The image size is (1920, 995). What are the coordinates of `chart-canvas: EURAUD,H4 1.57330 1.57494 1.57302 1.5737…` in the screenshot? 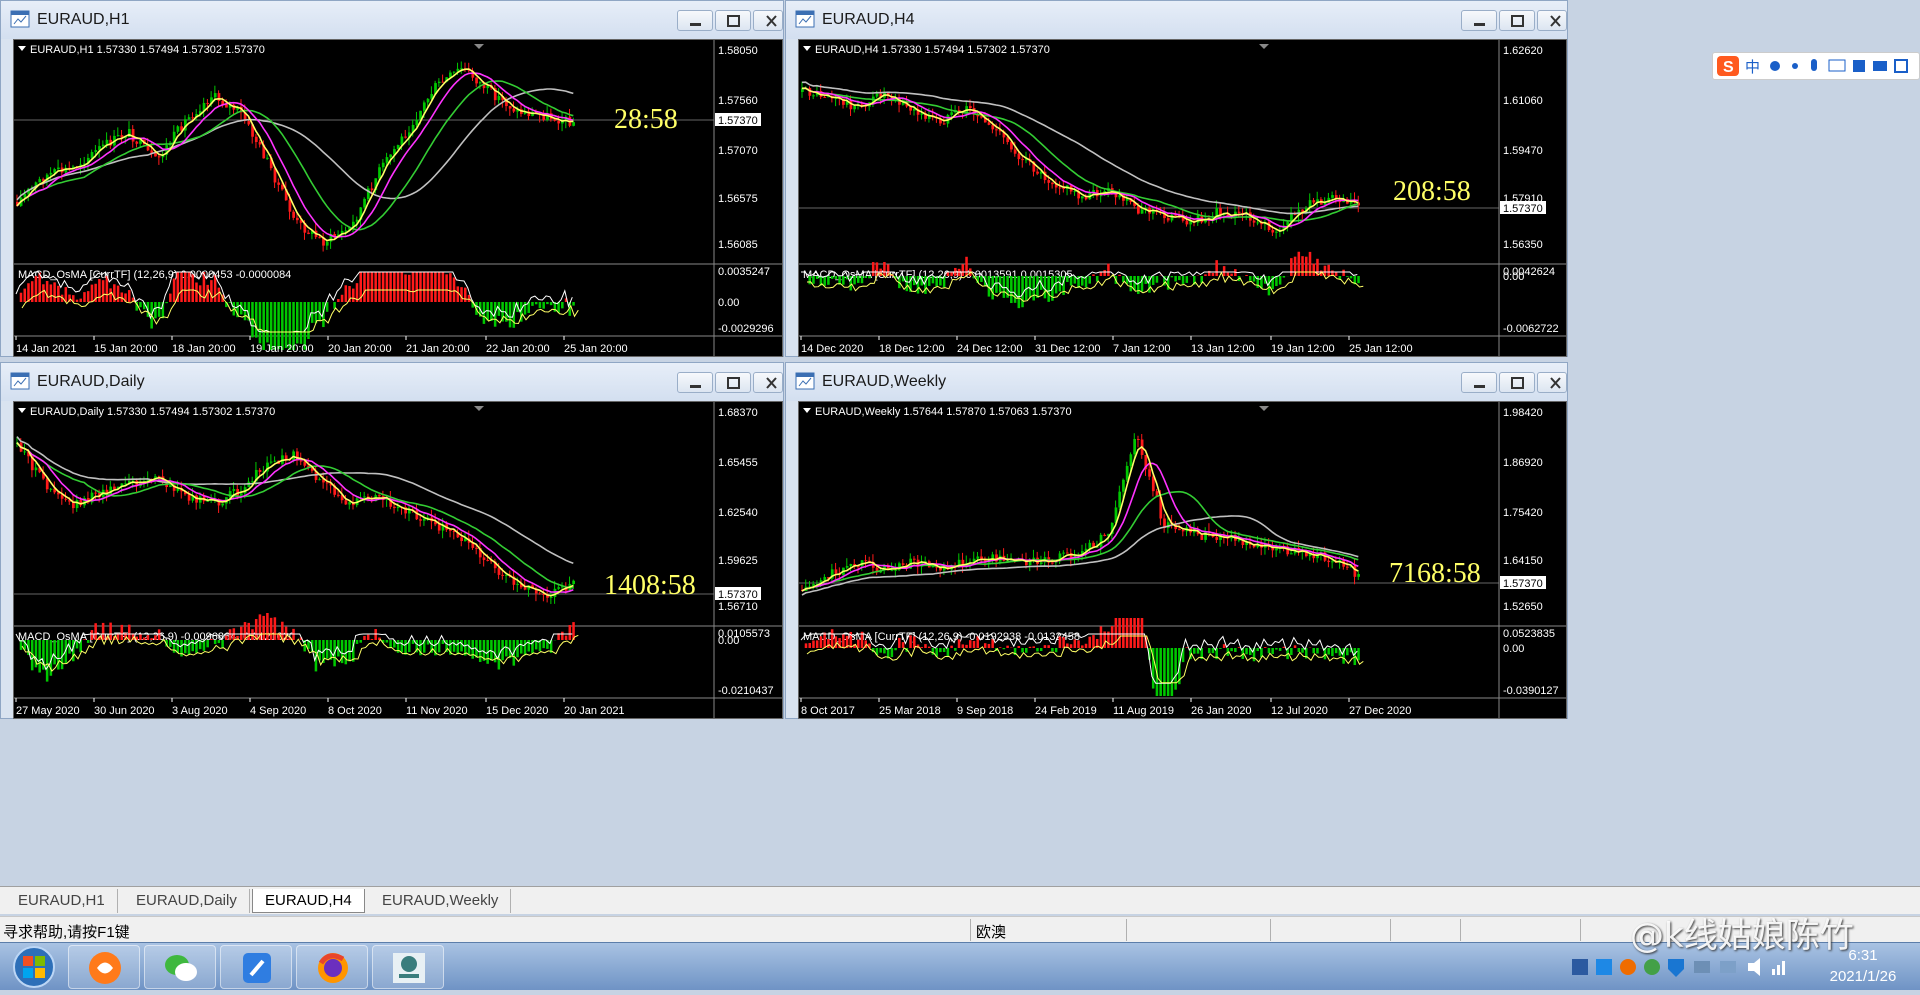 It's located at (1182, 198).